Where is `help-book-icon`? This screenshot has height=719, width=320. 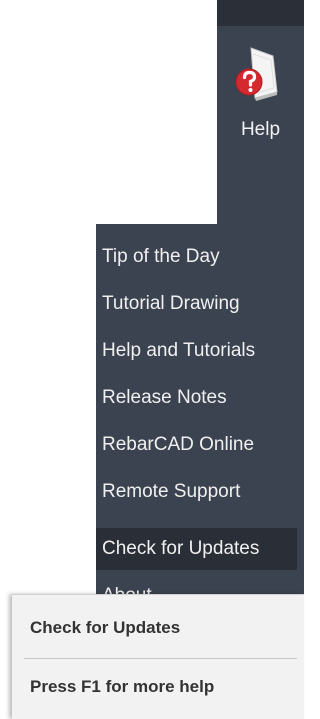
help-book-icon is located at coordinates (256, 74).